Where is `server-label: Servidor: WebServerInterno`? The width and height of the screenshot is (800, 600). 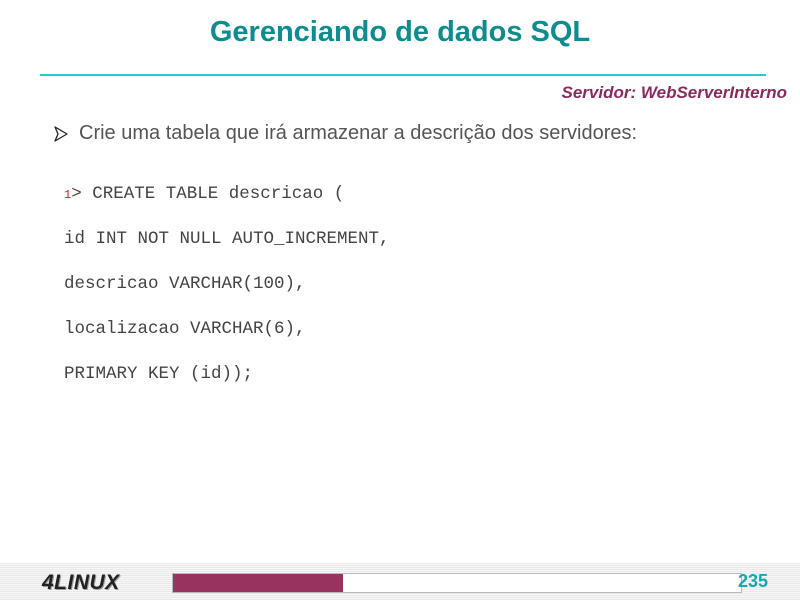
server-label: Servidor: WebServerInterno is located at coordinates (674, 92).